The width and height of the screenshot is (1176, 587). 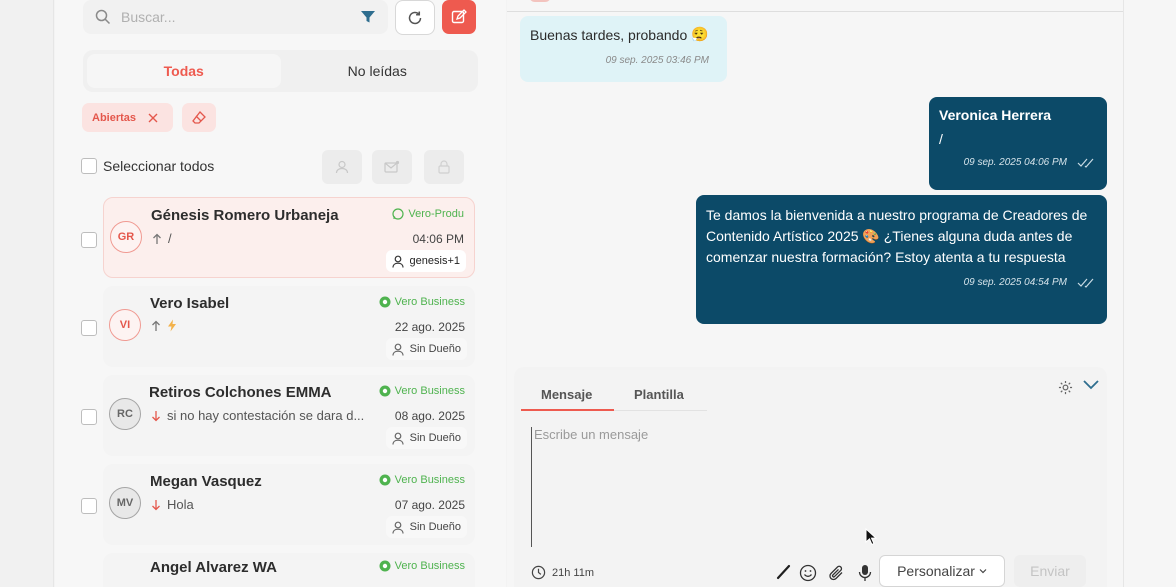 I want to click on conversation-name: Megan Vasquez, so click(x=206, y=481).